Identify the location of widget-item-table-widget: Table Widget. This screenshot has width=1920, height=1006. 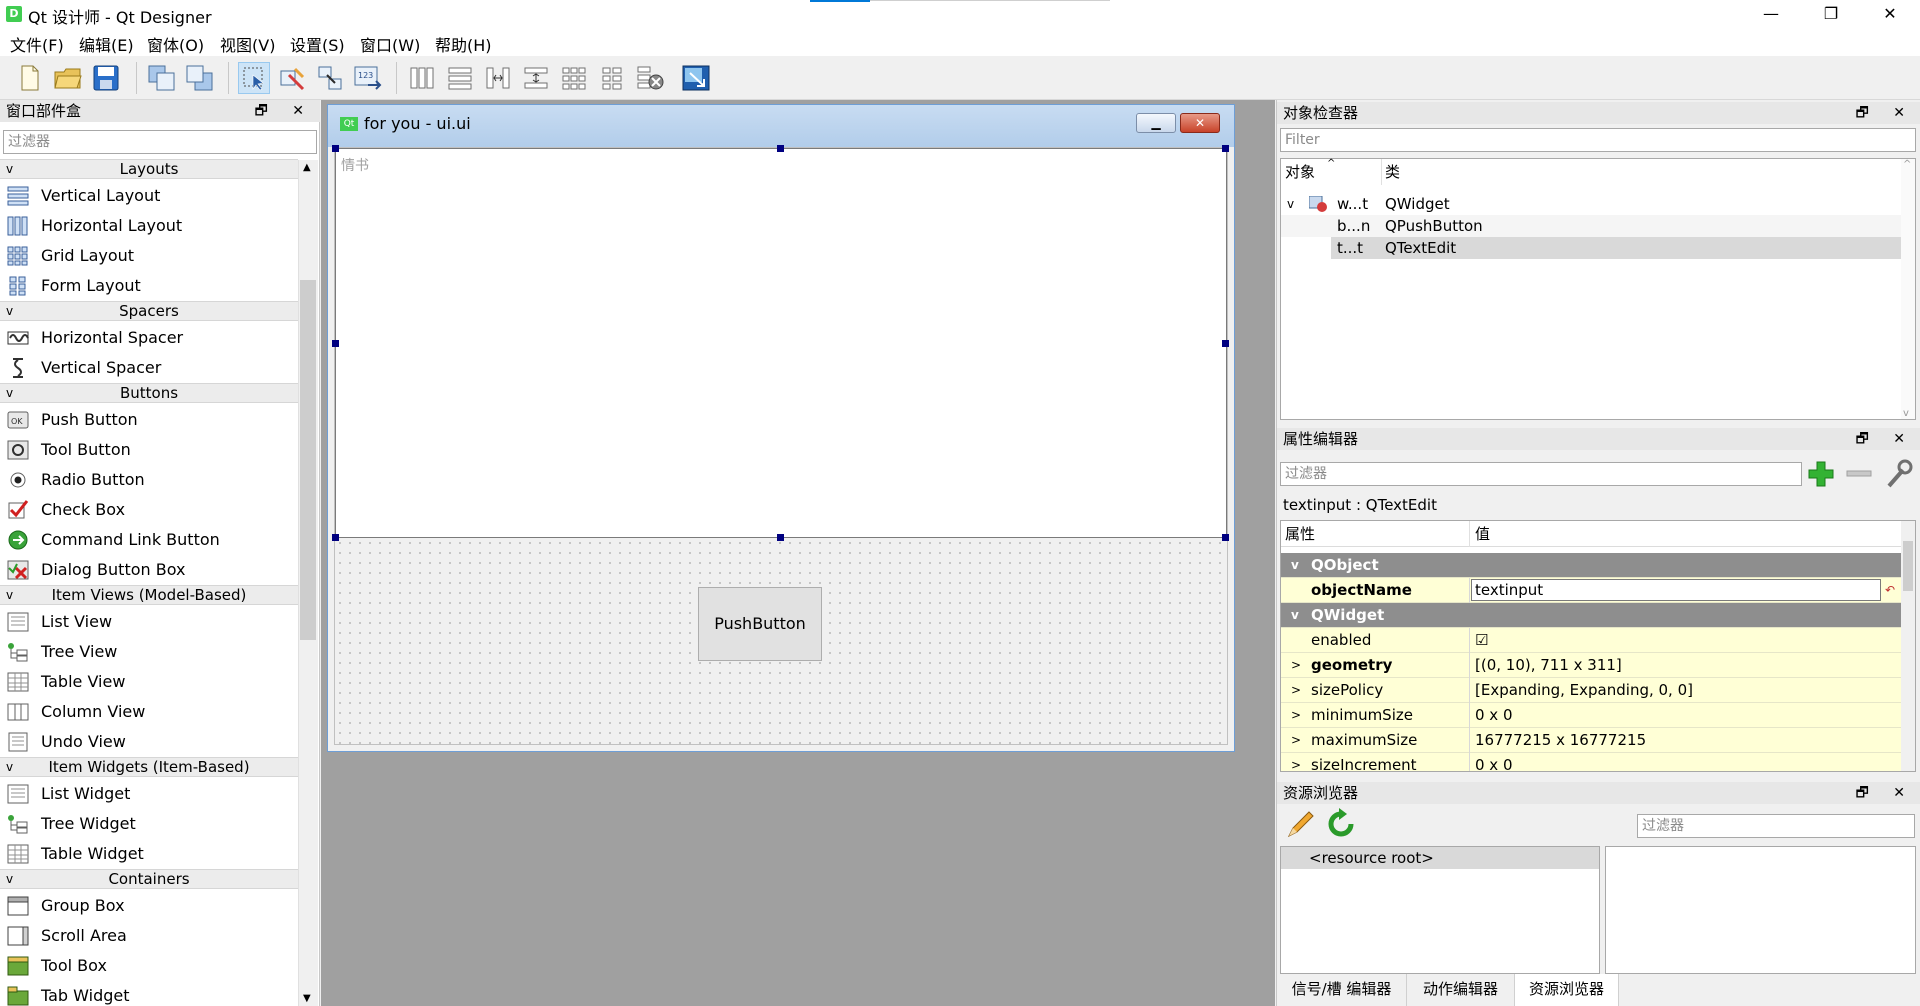
(149, 854).